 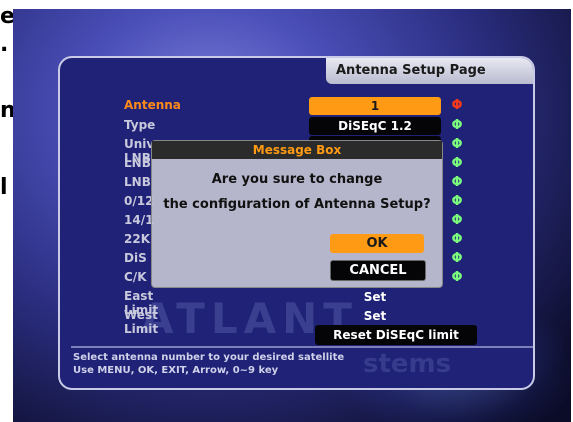 What do you see at coordinates (137, 182) in the screenshot?
I see `menu-label-lnb-2: LNB` at bounding box center [137, 182].